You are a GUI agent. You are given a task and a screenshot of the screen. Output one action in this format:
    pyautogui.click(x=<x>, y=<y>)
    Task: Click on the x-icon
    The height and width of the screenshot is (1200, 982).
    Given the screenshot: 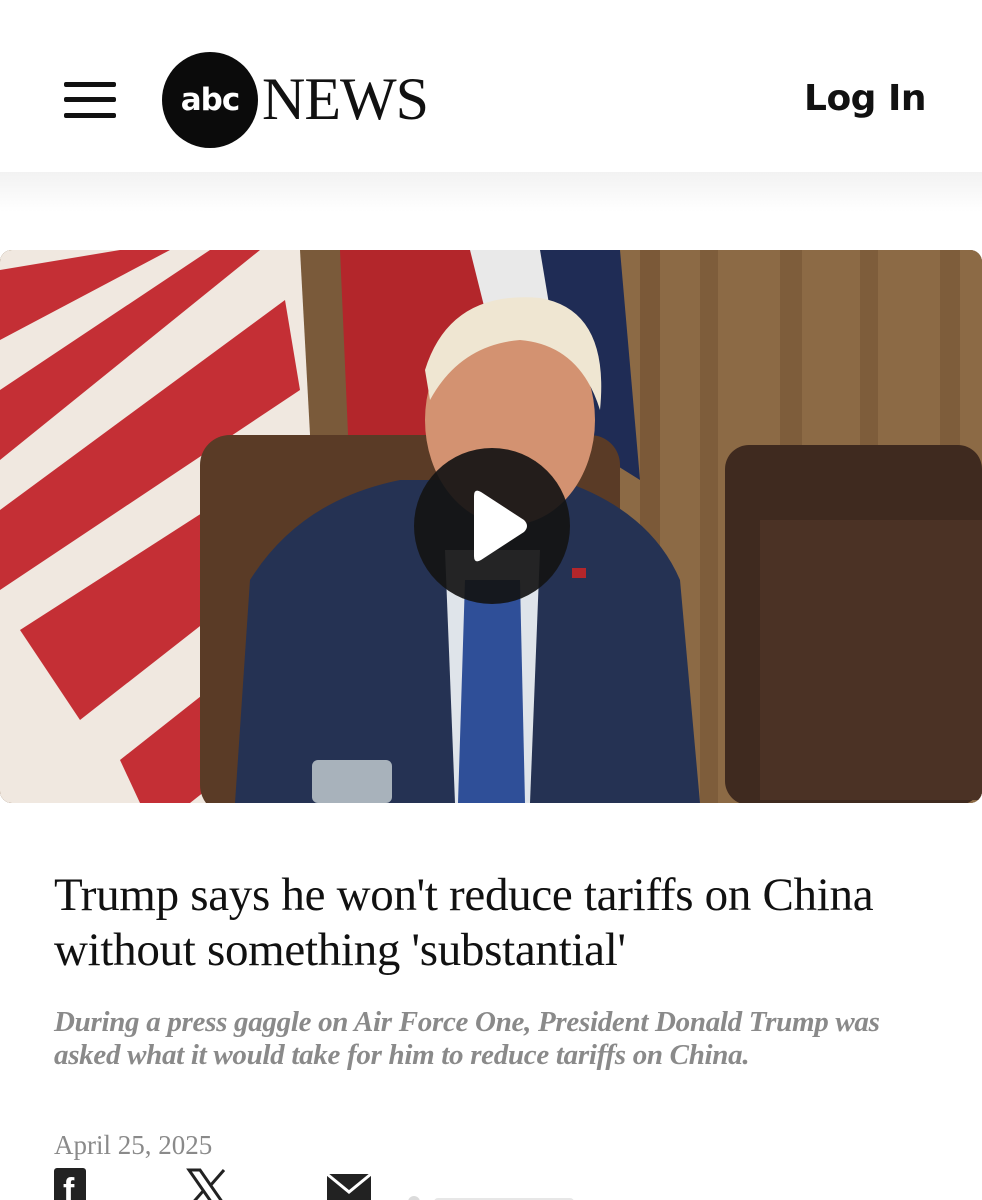 What is the action you would take?
    pyautogui.click(x=207, y=1184)
    